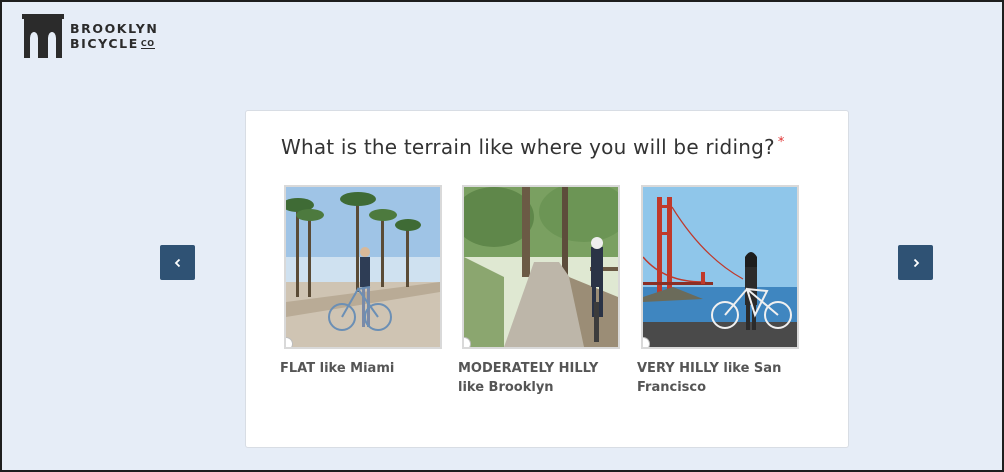  Describe the element at coordinates (720, 267) in the screenshot. I see `golden-gate-photo` at that location.